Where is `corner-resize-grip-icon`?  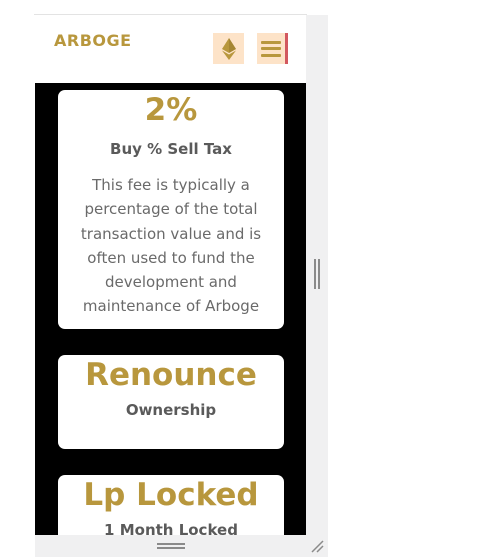
corner-resize-grip-icon is located at coordinates (317, 546).